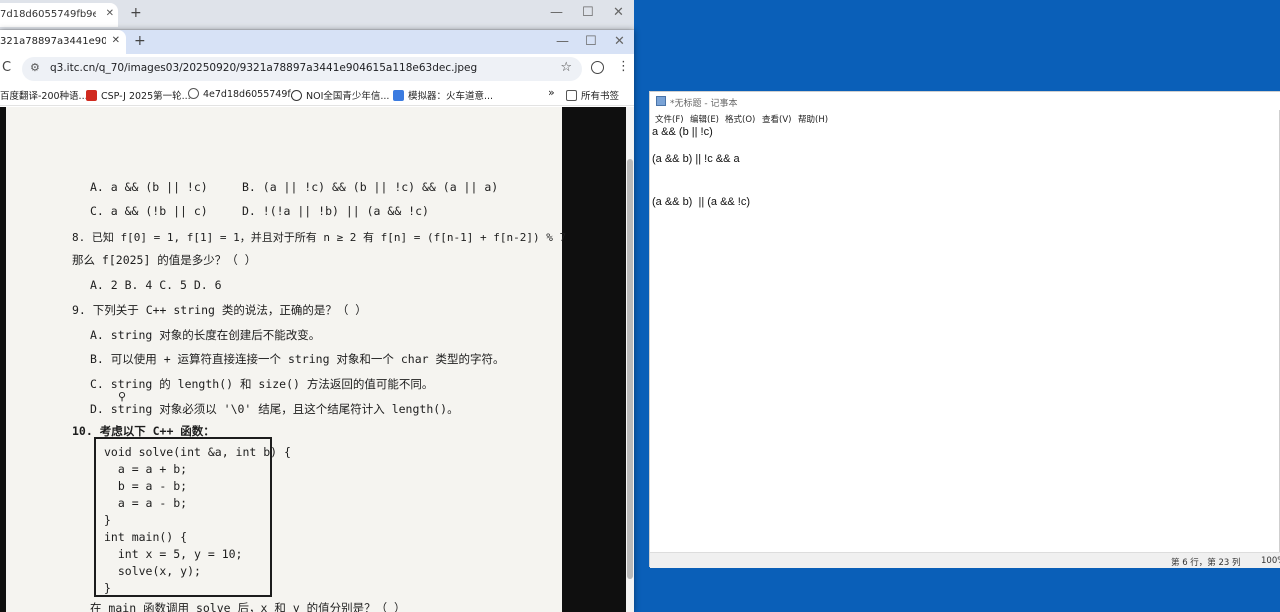 The width and height of the screenshot is (1280, 612). What do you see at coordinates (776, 119) in the screenshot?
I see `menu-view: 查看(V)` at bounding box center [776, 119].